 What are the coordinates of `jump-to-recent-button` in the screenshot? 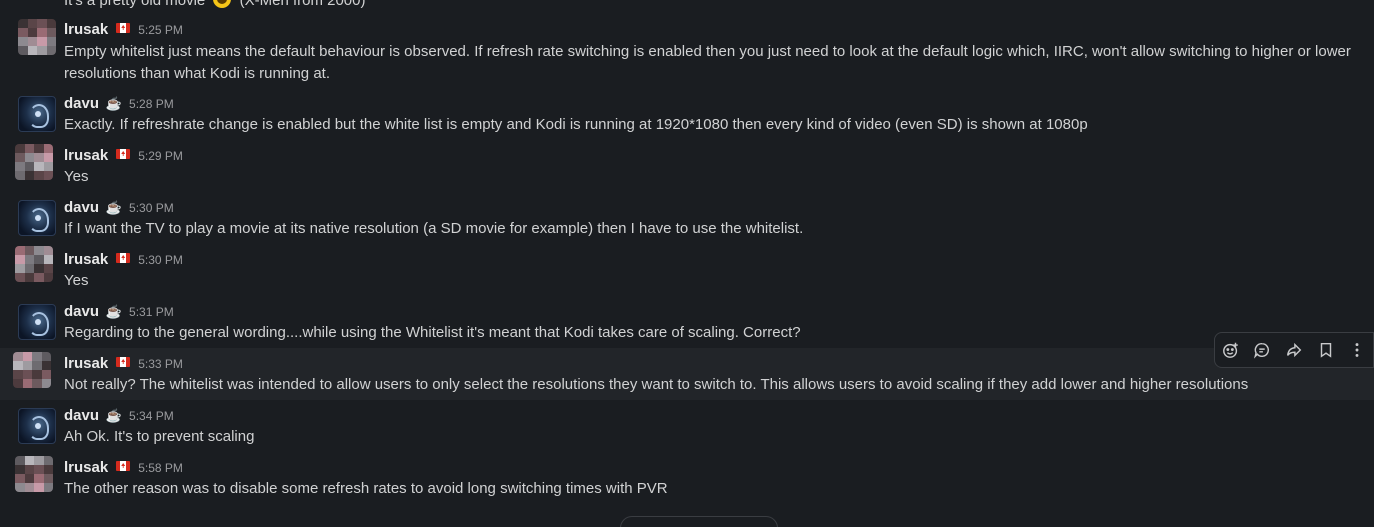 It's located at (699, 521).